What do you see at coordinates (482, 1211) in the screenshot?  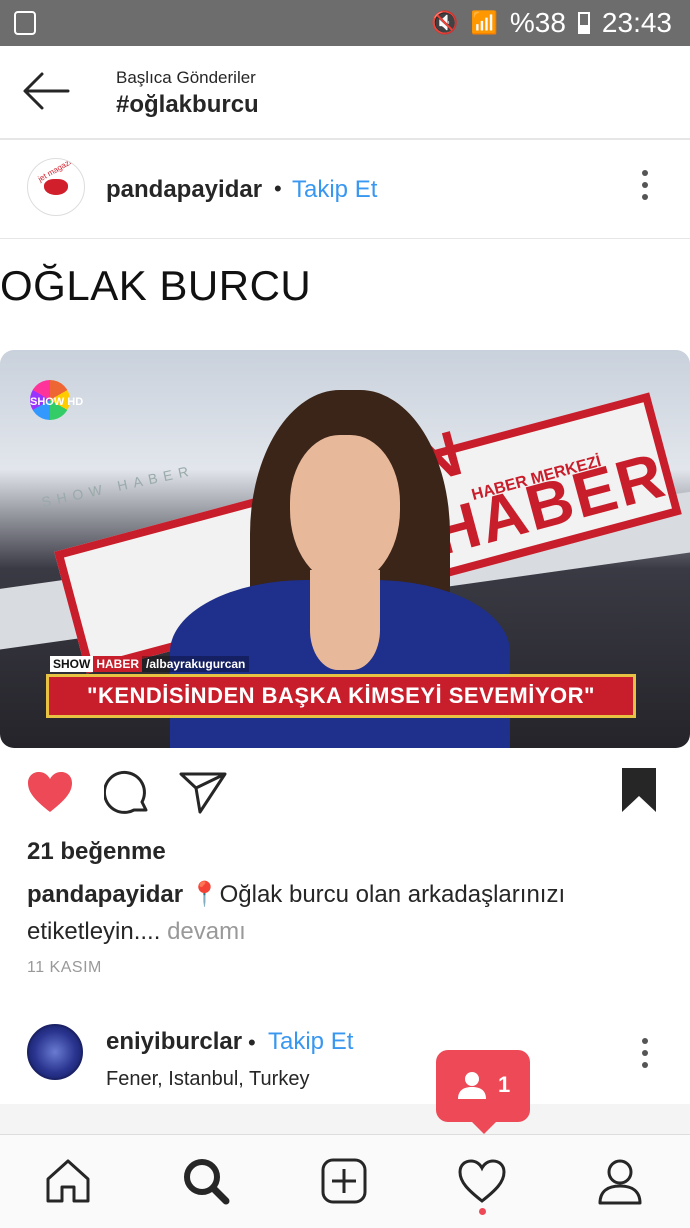 I see `activity-dot` at bounding box center [482, 1211].